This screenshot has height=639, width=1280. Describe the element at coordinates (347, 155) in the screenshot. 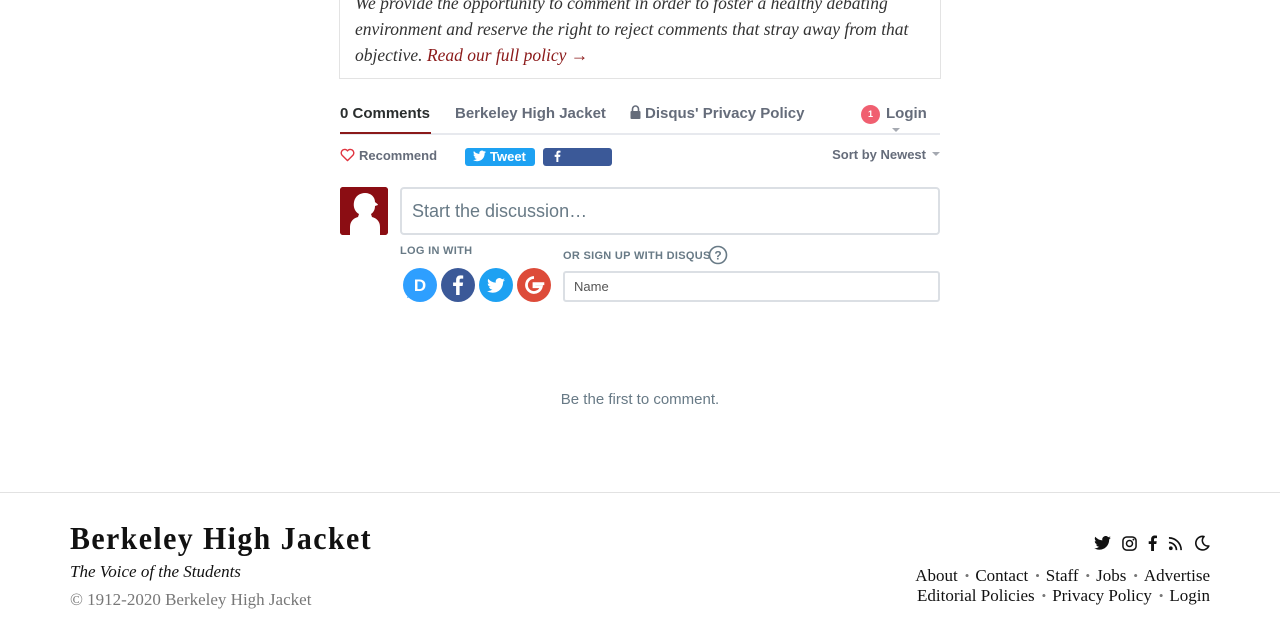

I see `heart-icon` at that location.